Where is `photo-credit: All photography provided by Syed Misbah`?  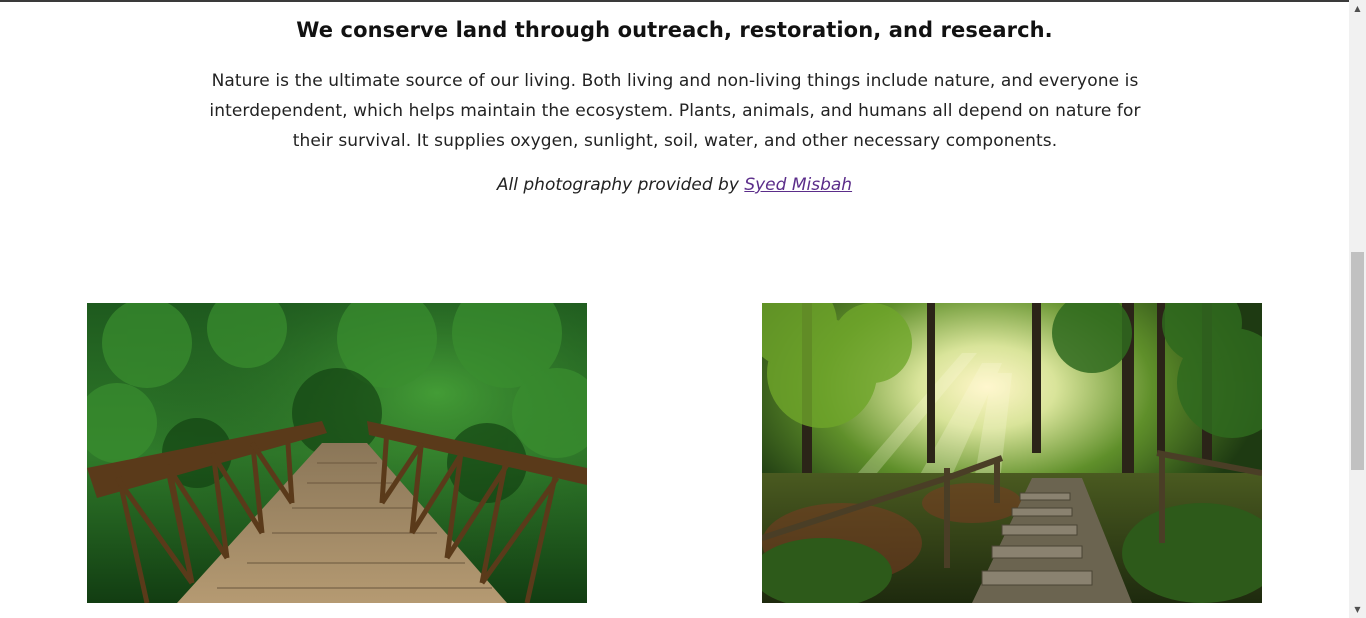
photo-credit: All photography provided by Syed Misbah is located at coordinates (674, 185).